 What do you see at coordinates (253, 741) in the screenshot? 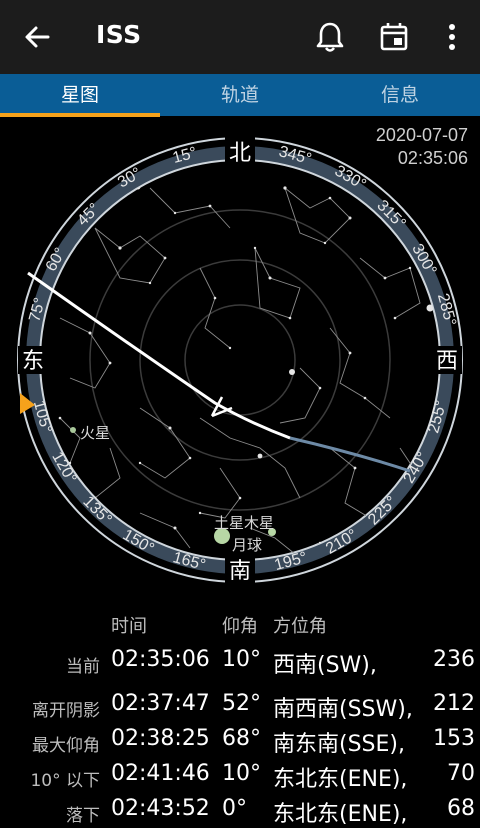
I see `table-row: 最大仰角 02:38:25 68° 南东南(SSE), 153` at bounding box center [253, 741].